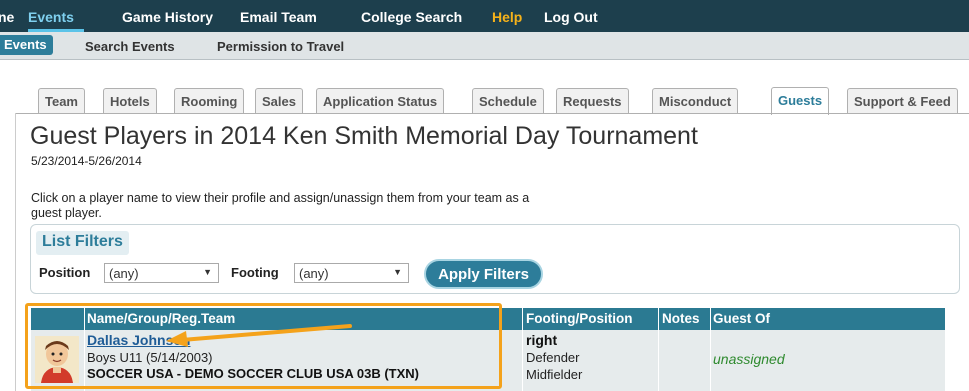  What do you see at coordinates (259, 335) in the screenshot?
I see `arrow-annotation-icon` at bounding box center [259, 335].